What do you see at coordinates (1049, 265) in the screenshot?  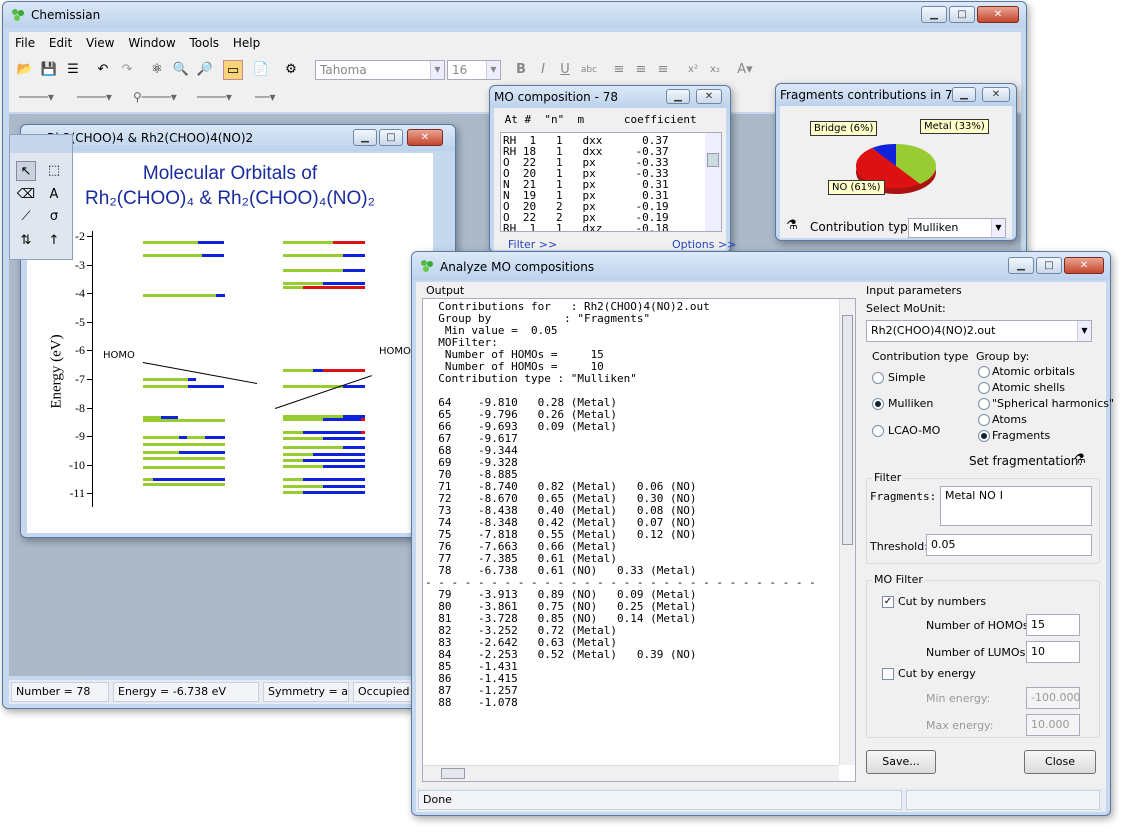 I see `analyze-maximize-button: □` at bounding box center [1049, 265].